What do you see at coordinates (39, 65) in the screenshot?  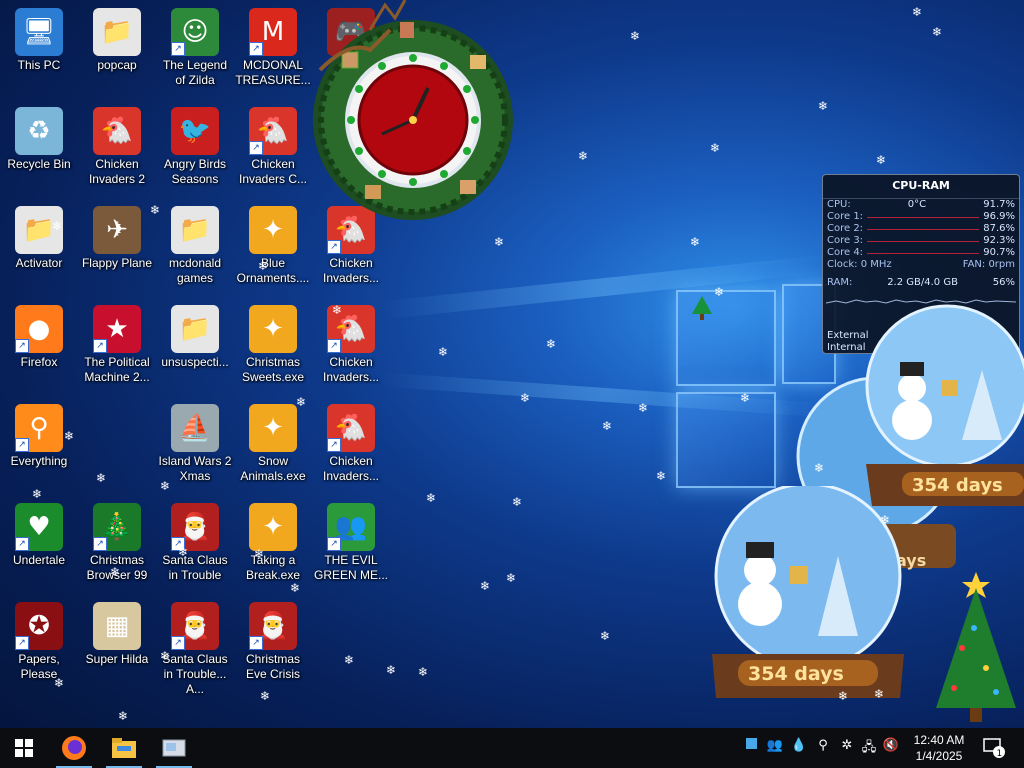 I see `desktop-icon-label: This PC` at bounding box center [39, 65].